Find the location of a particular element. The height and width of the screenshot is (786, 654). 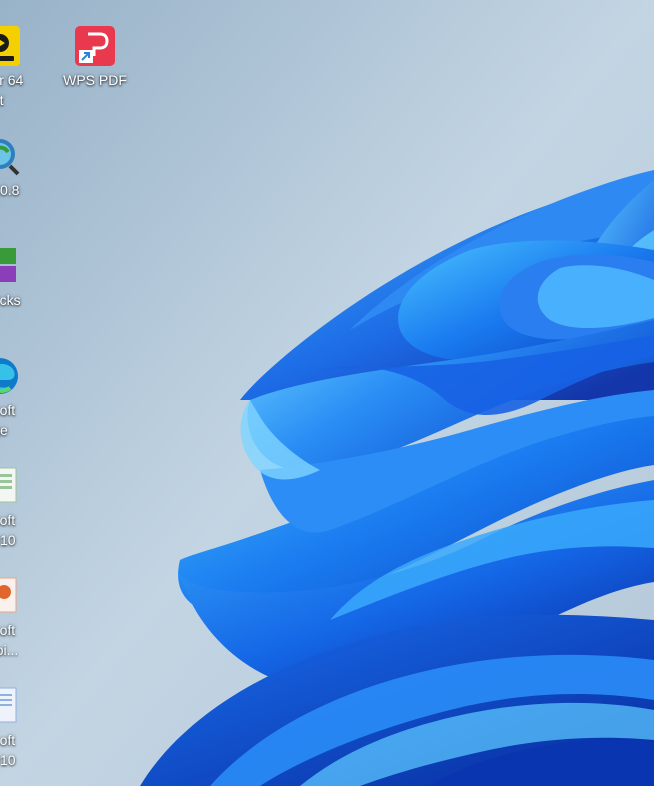

wps-pdf-icon is located at coordinates (95, 46).